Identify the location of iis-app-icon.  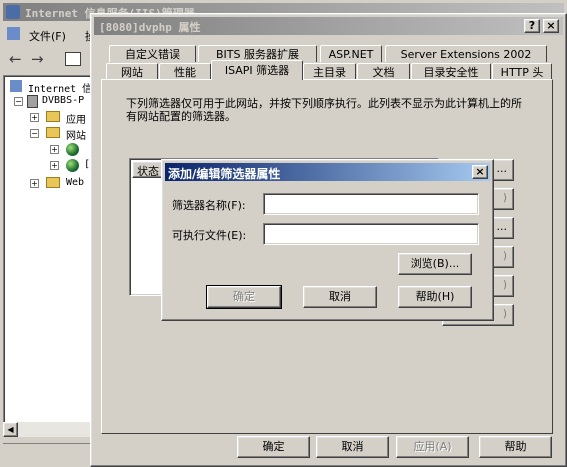
(13, 12).